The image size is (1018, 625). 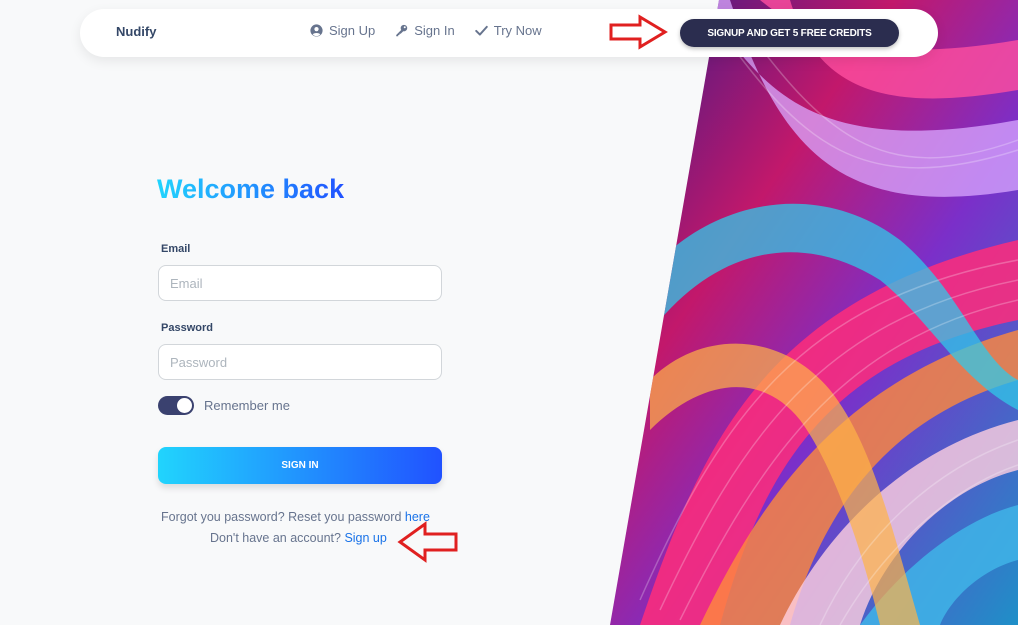 What do you see at coordinates (277, 538) in the screenshot?
I see `signup-prompt-prefix: Don't have an account?` at bounding box center [277, 538].